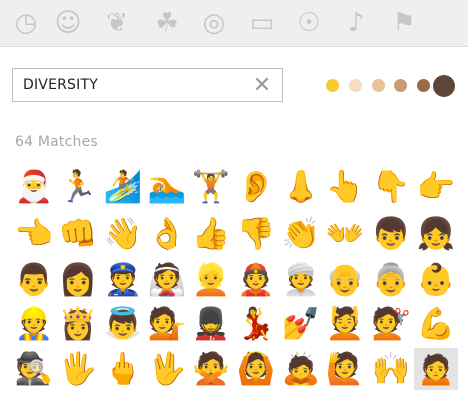 This screenshot has width=468, height=402. Describe the element at coordinates (436, 324) in the screenshot. I see `emoji-flexed-biceps: 💪` at that location.